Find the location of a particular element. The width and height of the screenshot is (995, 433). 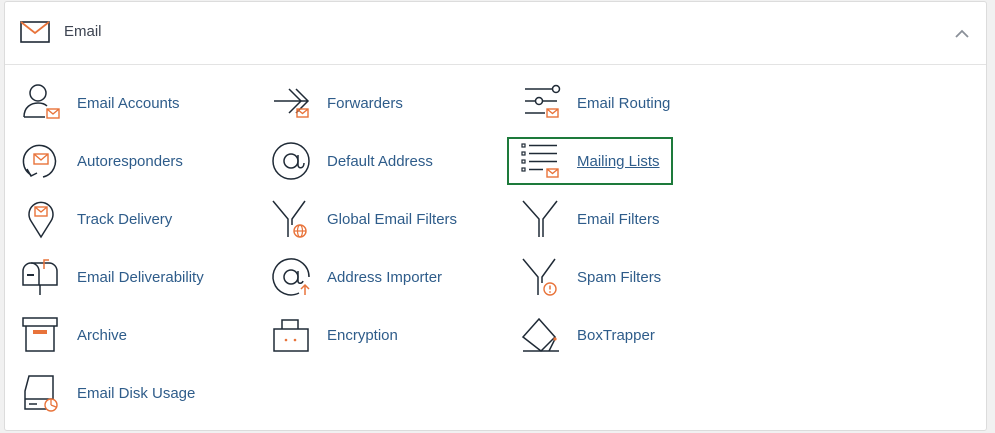

email-routing-icon is located at coordinates (543, 101).